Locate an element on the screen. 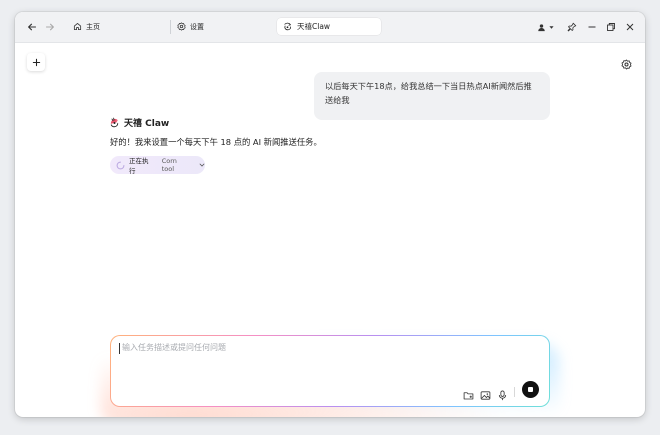 This screenshot has width=660, height=435. image-icon is located at coordinates (485, 393).